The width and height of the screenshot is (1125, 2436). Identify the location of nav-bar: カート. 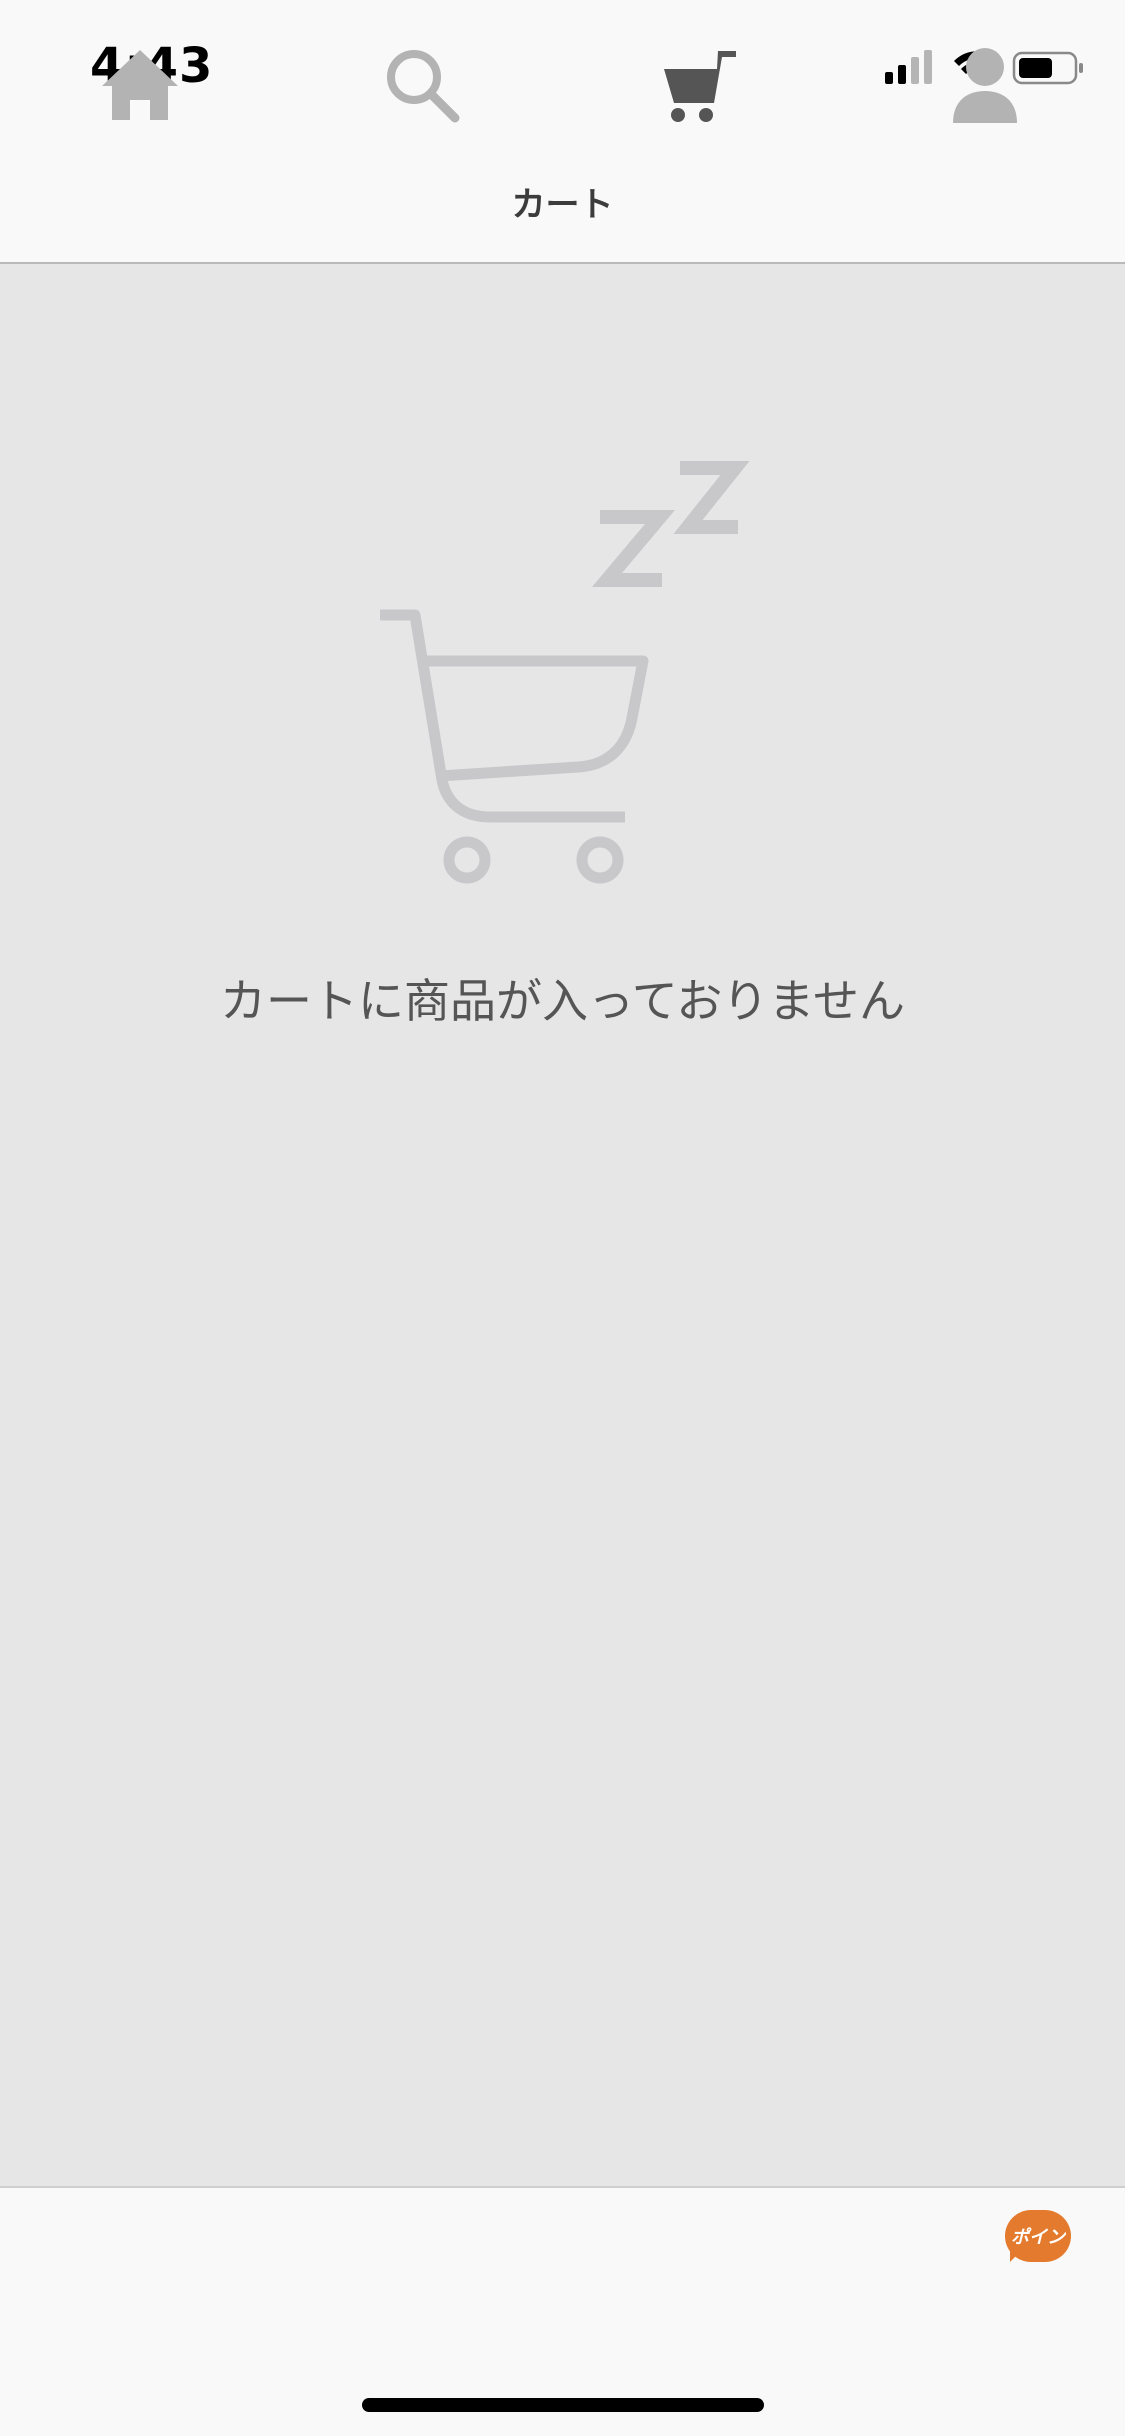
(562, 198).